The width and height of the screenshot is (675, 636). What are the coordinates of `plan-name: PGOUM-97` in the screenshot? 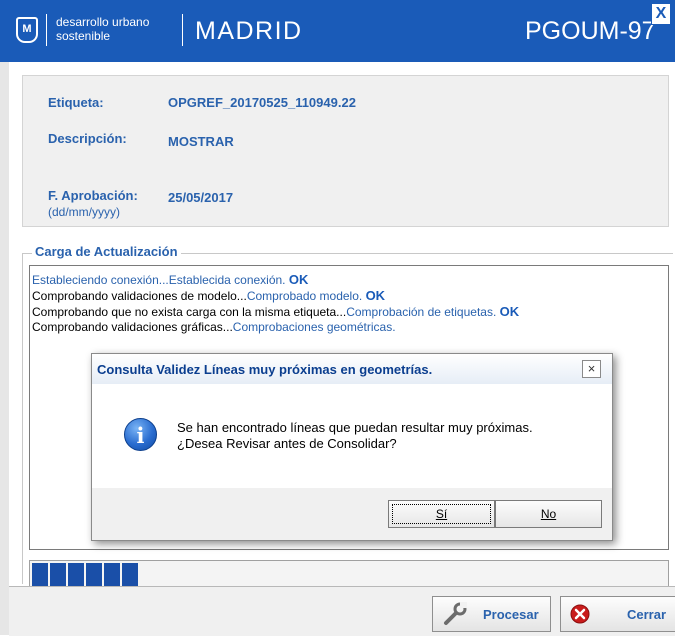 It's located at (590, 31).